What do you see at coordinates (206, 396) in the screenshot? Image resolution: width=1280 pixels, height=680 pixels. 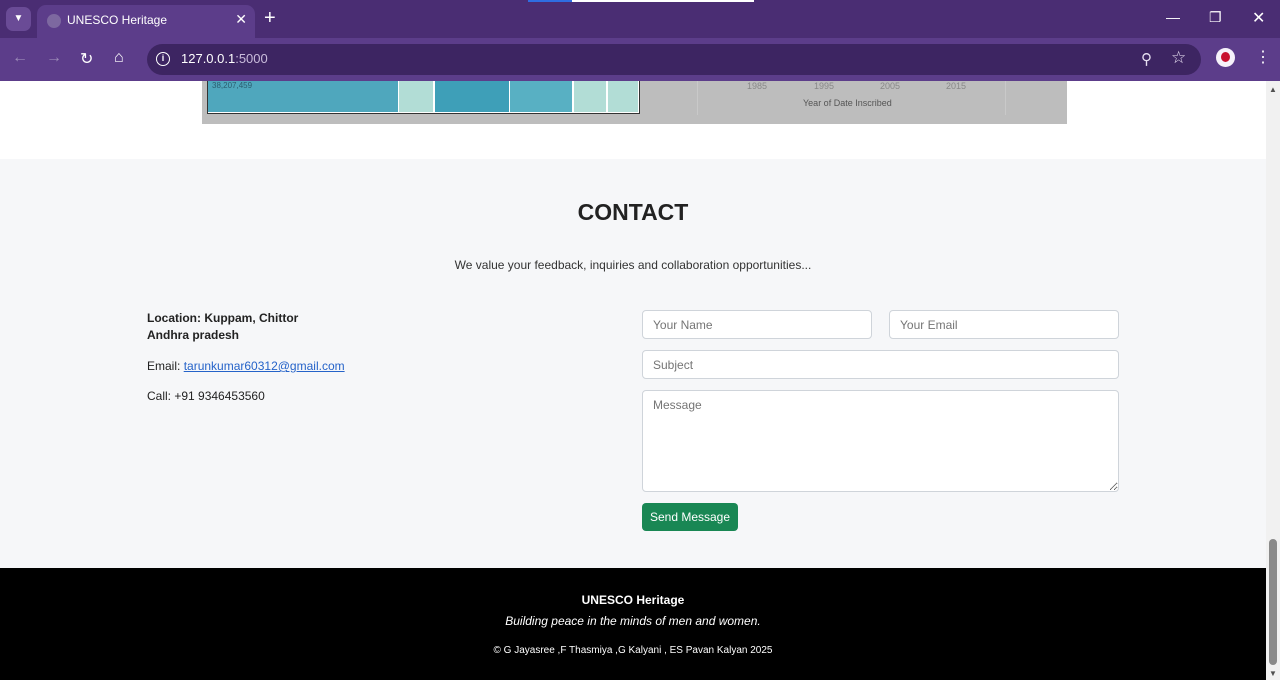 I see `call-info: Call: +91 9346453560` at bounding box center [206, 396].